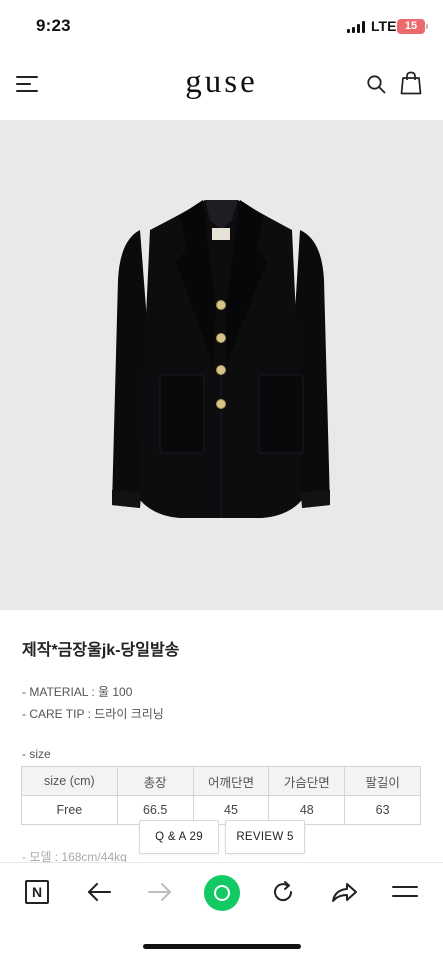 The image size is (443, 960). I want to click on browser-toolbar: N, so click(221, 892).